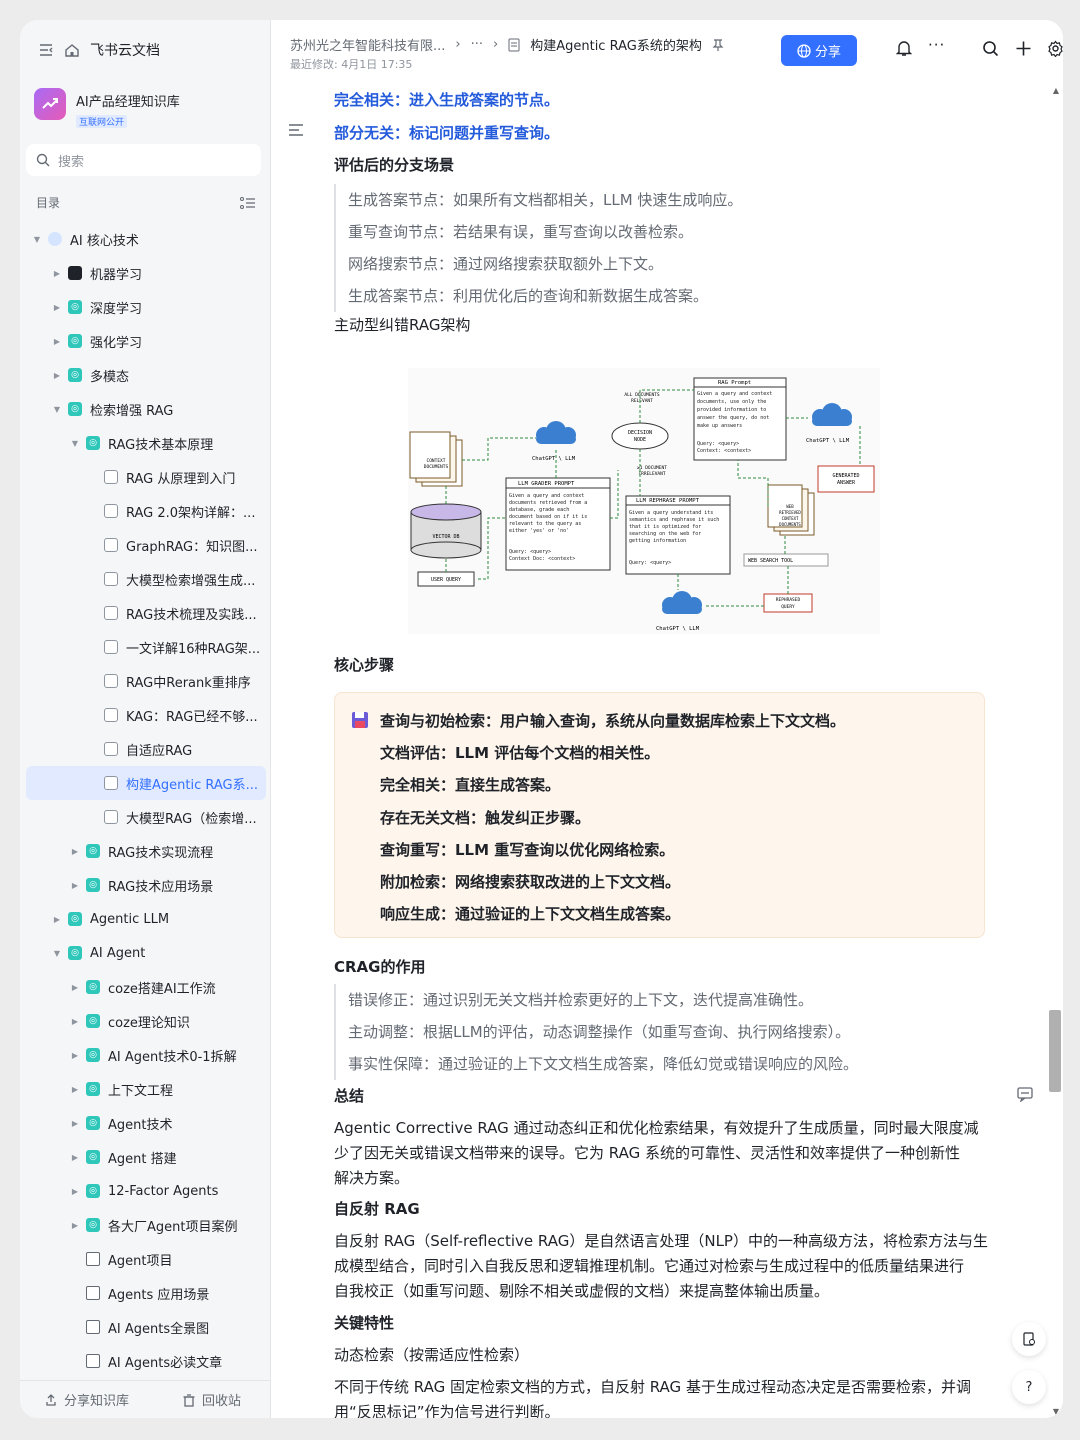  Describe the element at coordinates (146, 1259) in the screenshot. I see `tree-node: Agent项目` at that location.